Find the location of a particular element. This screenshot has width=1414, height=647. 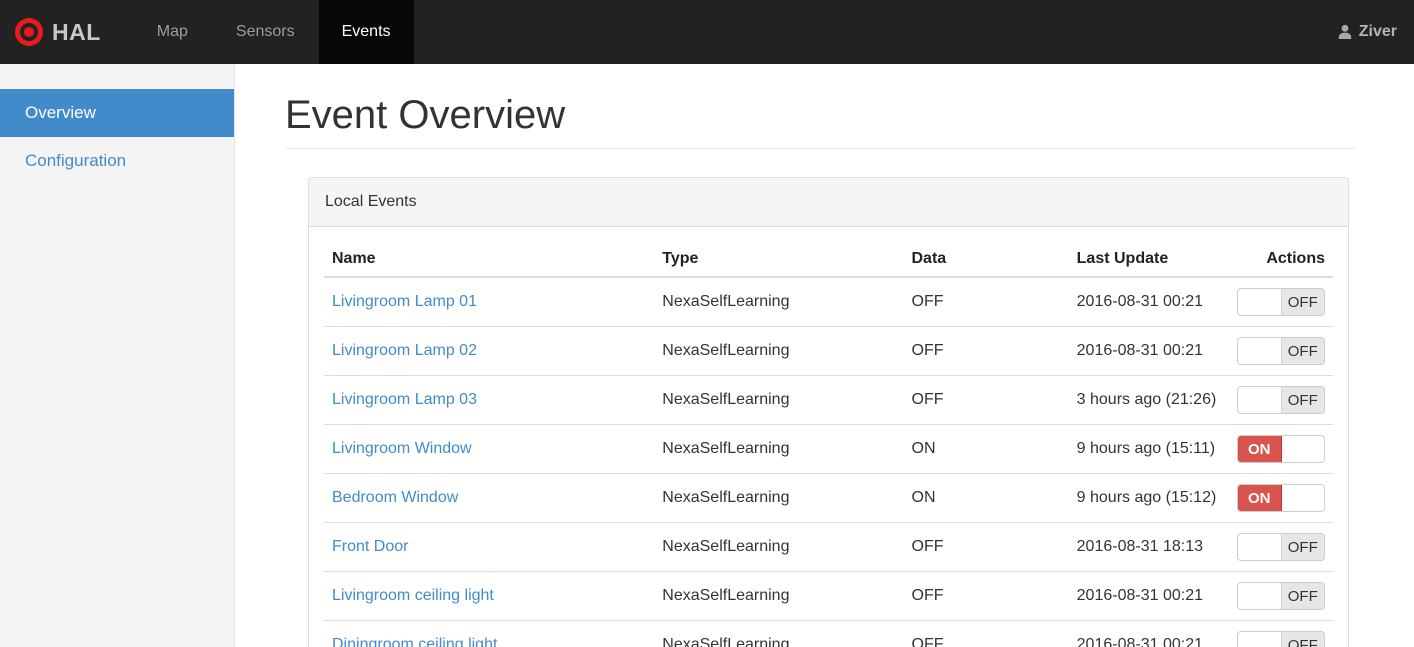

brand: HAL is located at coordinates (59, 32).